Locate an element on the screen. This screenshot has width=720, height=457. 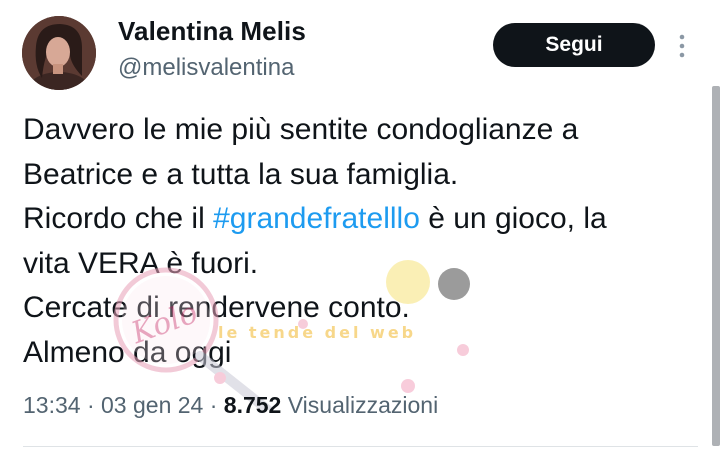
tweet-time: 13:34 is located at coordinates (52, 405).